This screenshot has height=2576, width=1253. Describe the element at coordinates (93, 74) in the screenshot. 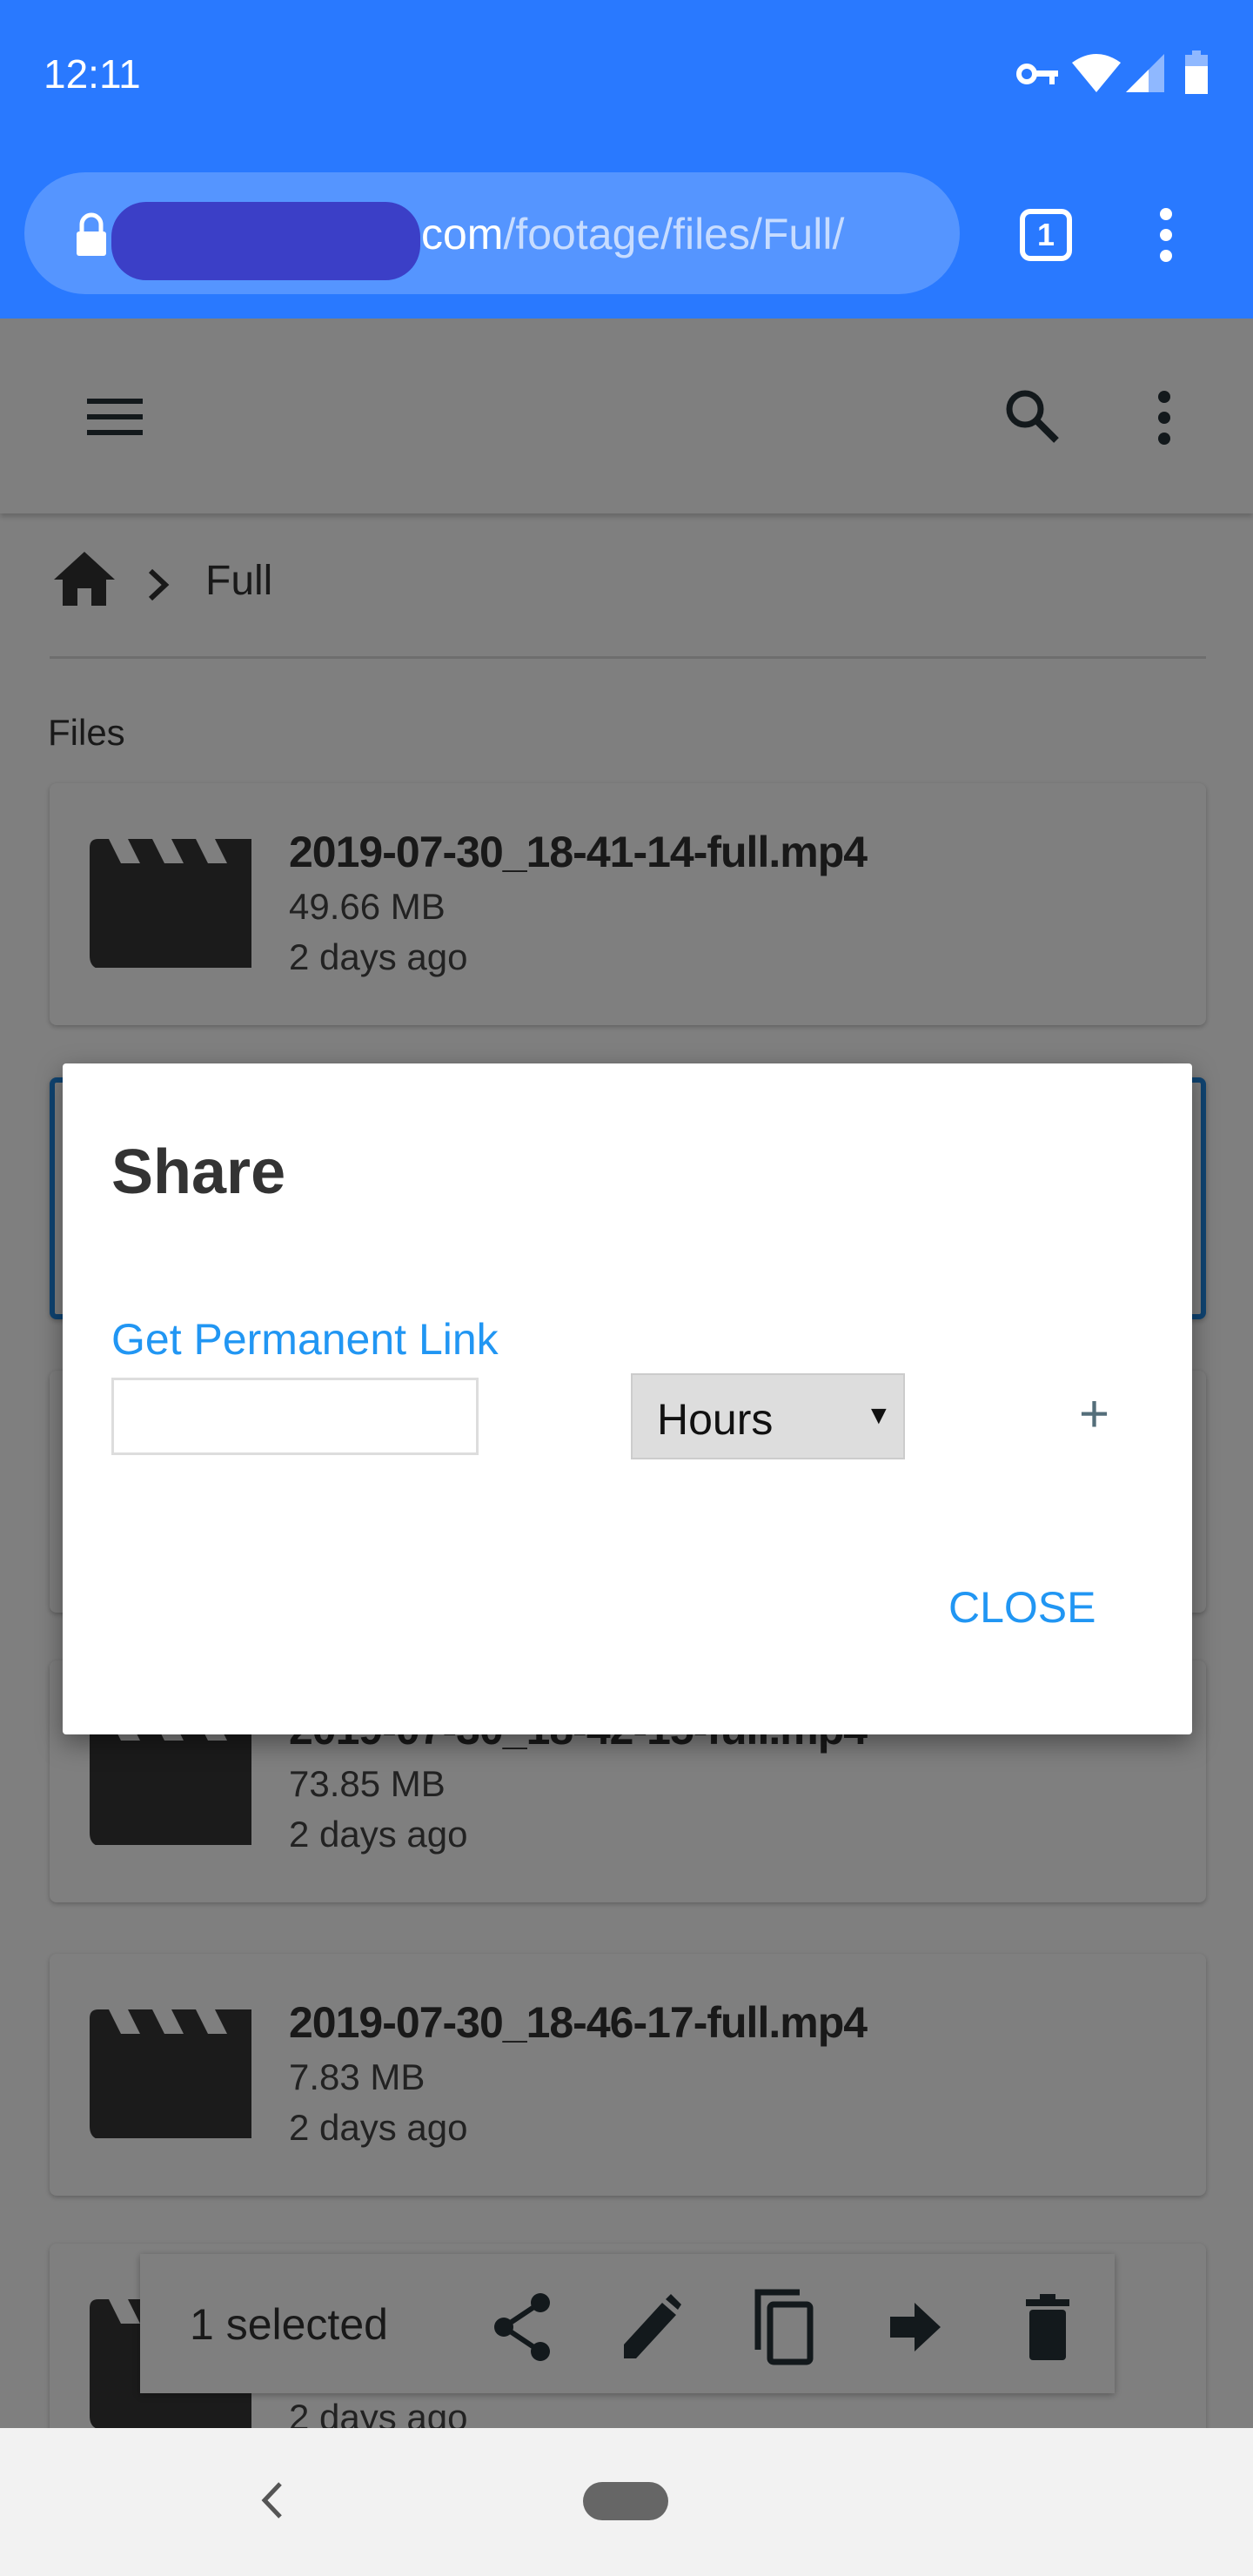

I see `status-time: 12:11` at that location.